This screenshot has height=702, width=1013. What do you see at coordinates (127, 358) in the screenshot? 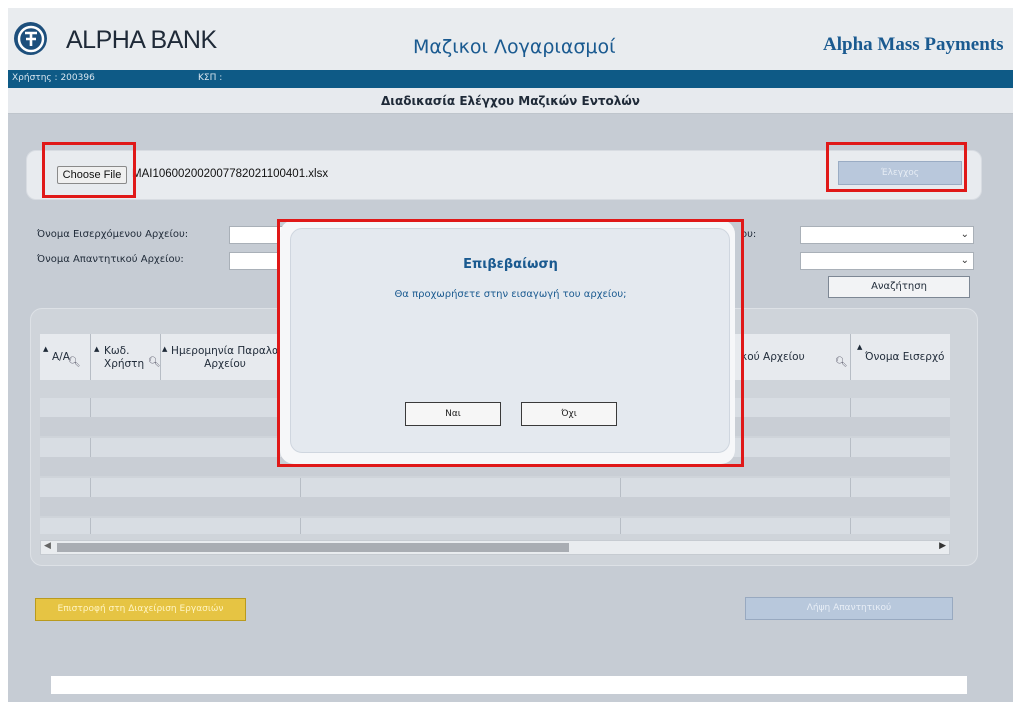
I see `col-header-user-code: Κωδ. Χρήστη` at bounding box center [127, 358].